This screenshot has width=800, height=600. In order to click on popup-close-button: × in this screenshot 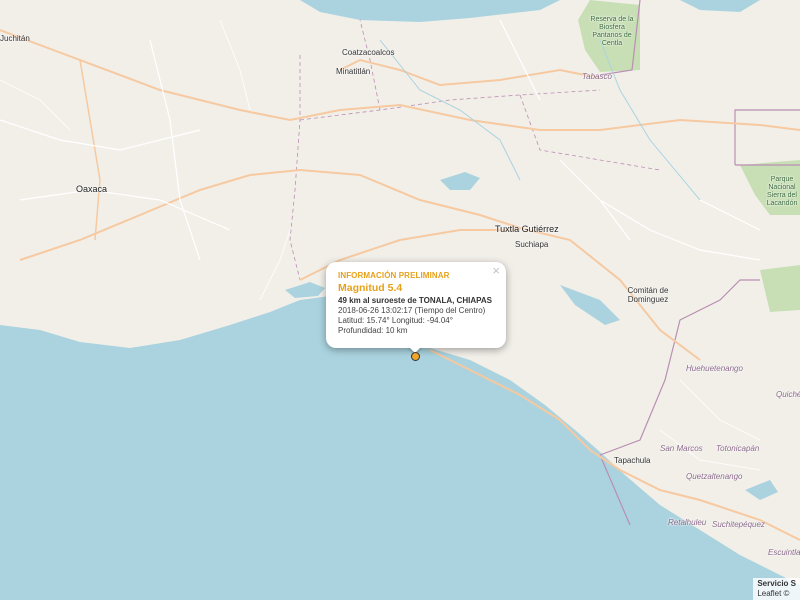, I will do `click(496, 271)`.